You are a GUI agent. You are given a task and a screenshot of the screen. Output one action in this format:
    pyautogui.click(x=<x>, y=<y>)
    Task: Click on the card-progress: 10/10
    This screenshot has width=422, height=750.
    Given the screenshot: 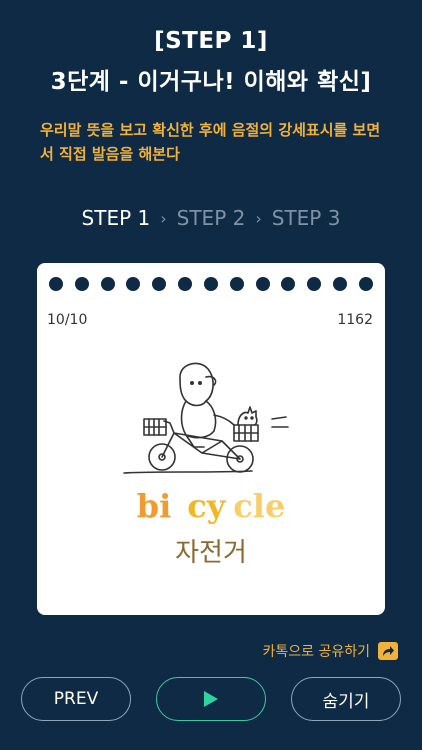 What is the action you would take?
    pyautogui.click(x=67, y=320)
    